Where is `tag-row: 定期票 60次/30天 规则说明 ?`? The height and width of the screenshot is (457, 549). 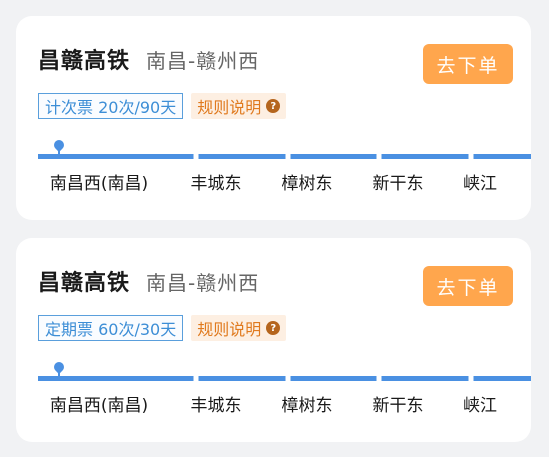 tag-row: 定期票 60次/30天 规则说明 ? is located at coordinates (162, 328).